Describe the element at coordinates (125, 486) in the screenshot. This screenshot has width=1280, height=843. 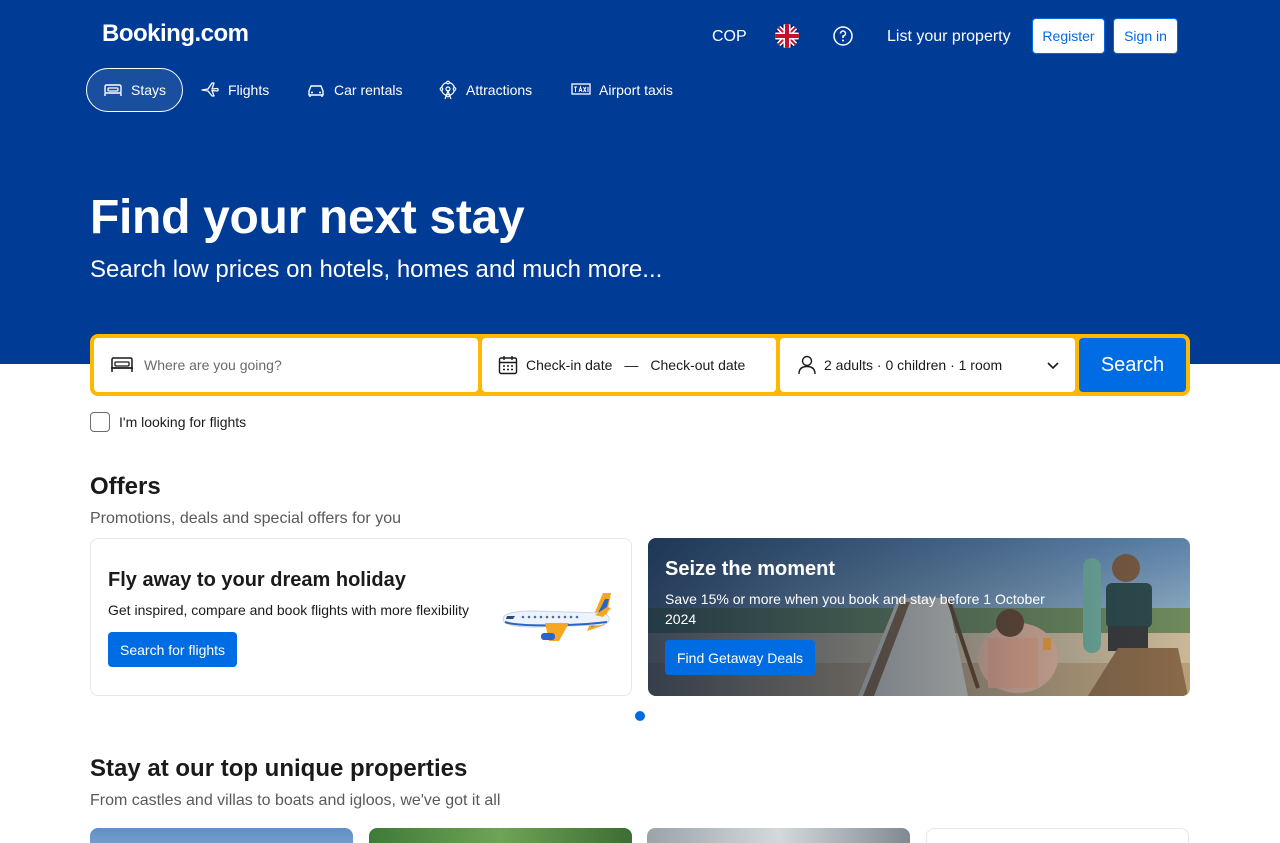
I see `offers-title: Offers` at that location.